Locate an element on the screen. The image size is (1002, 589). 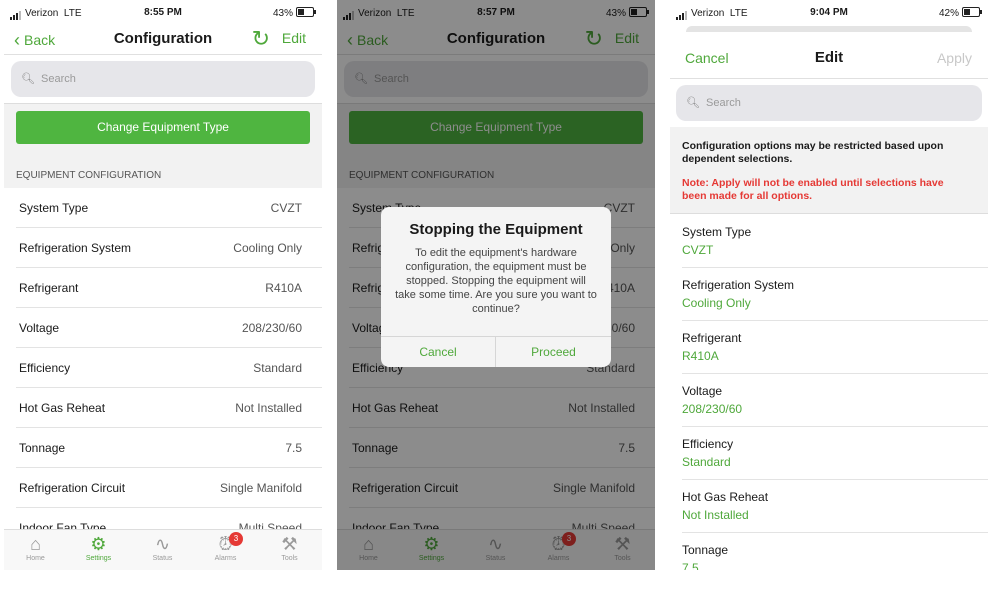
row-value: Single Manifold is located at coordinates (260, 488).